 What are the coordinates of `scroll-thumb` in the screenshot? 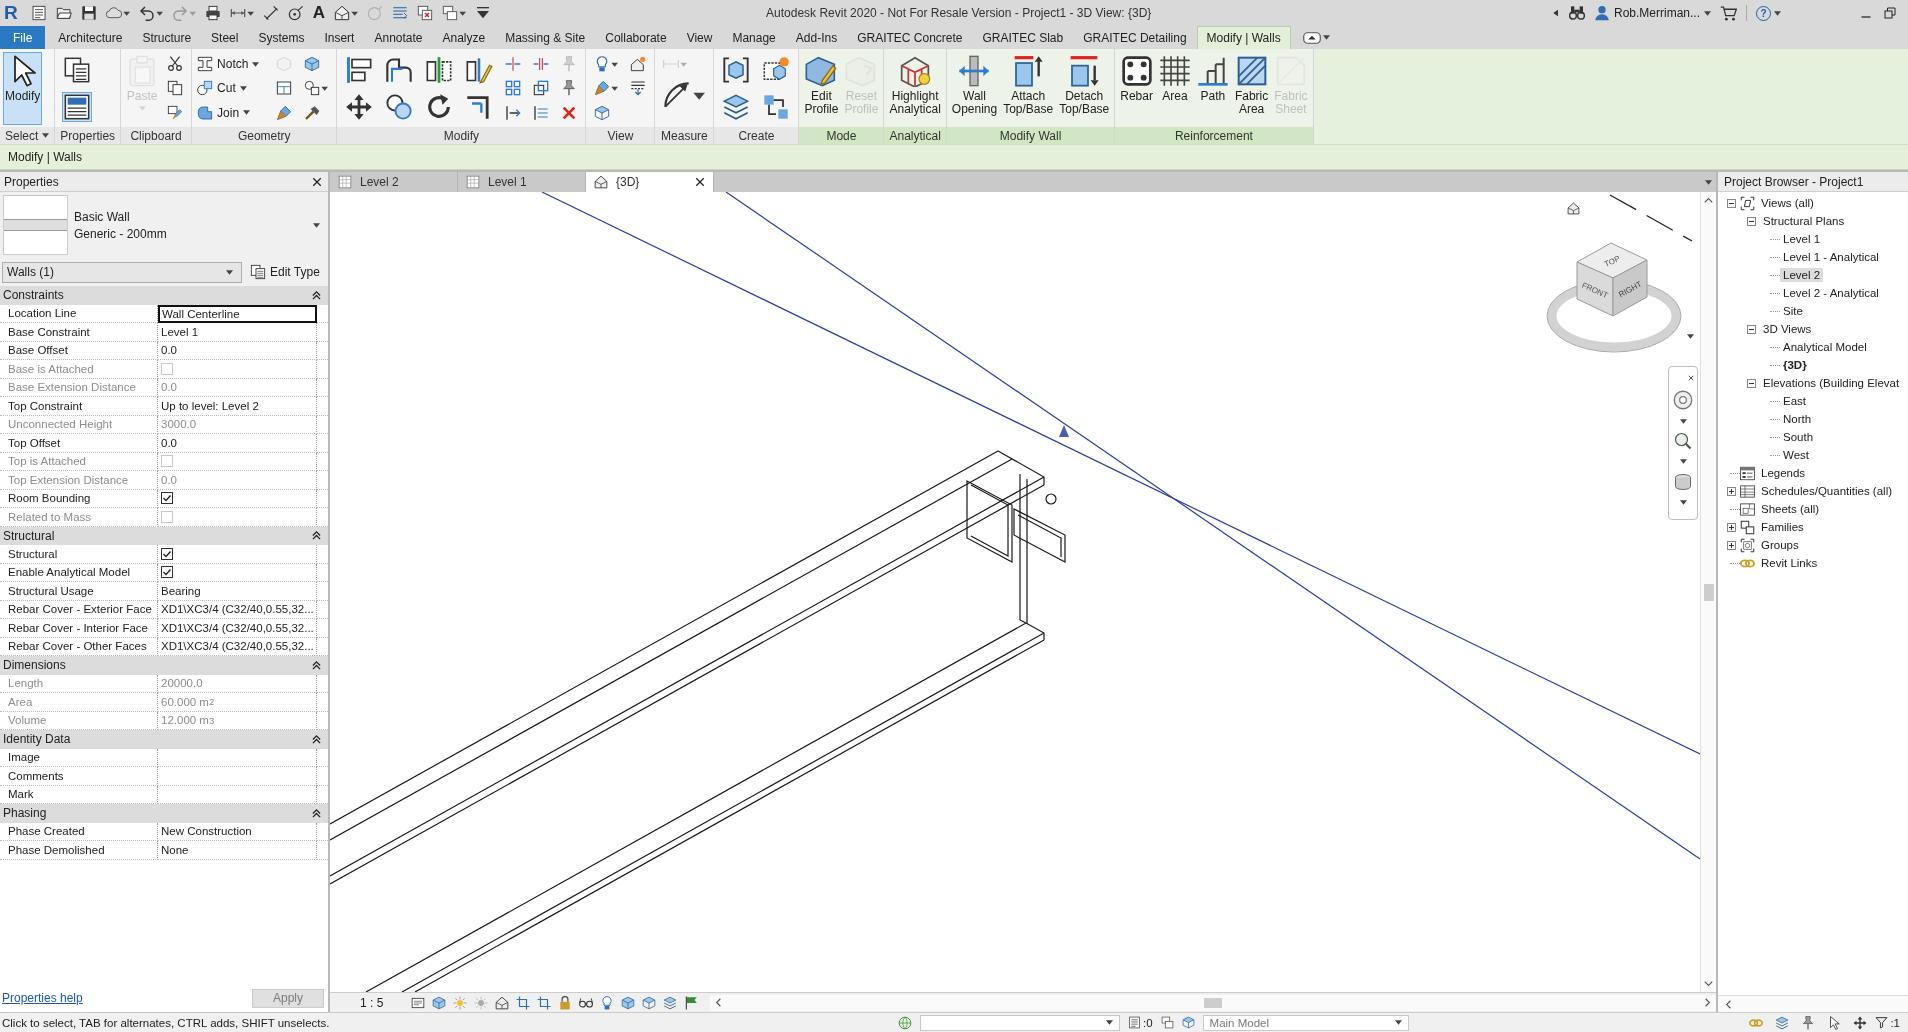 It's located at (1708, 592).